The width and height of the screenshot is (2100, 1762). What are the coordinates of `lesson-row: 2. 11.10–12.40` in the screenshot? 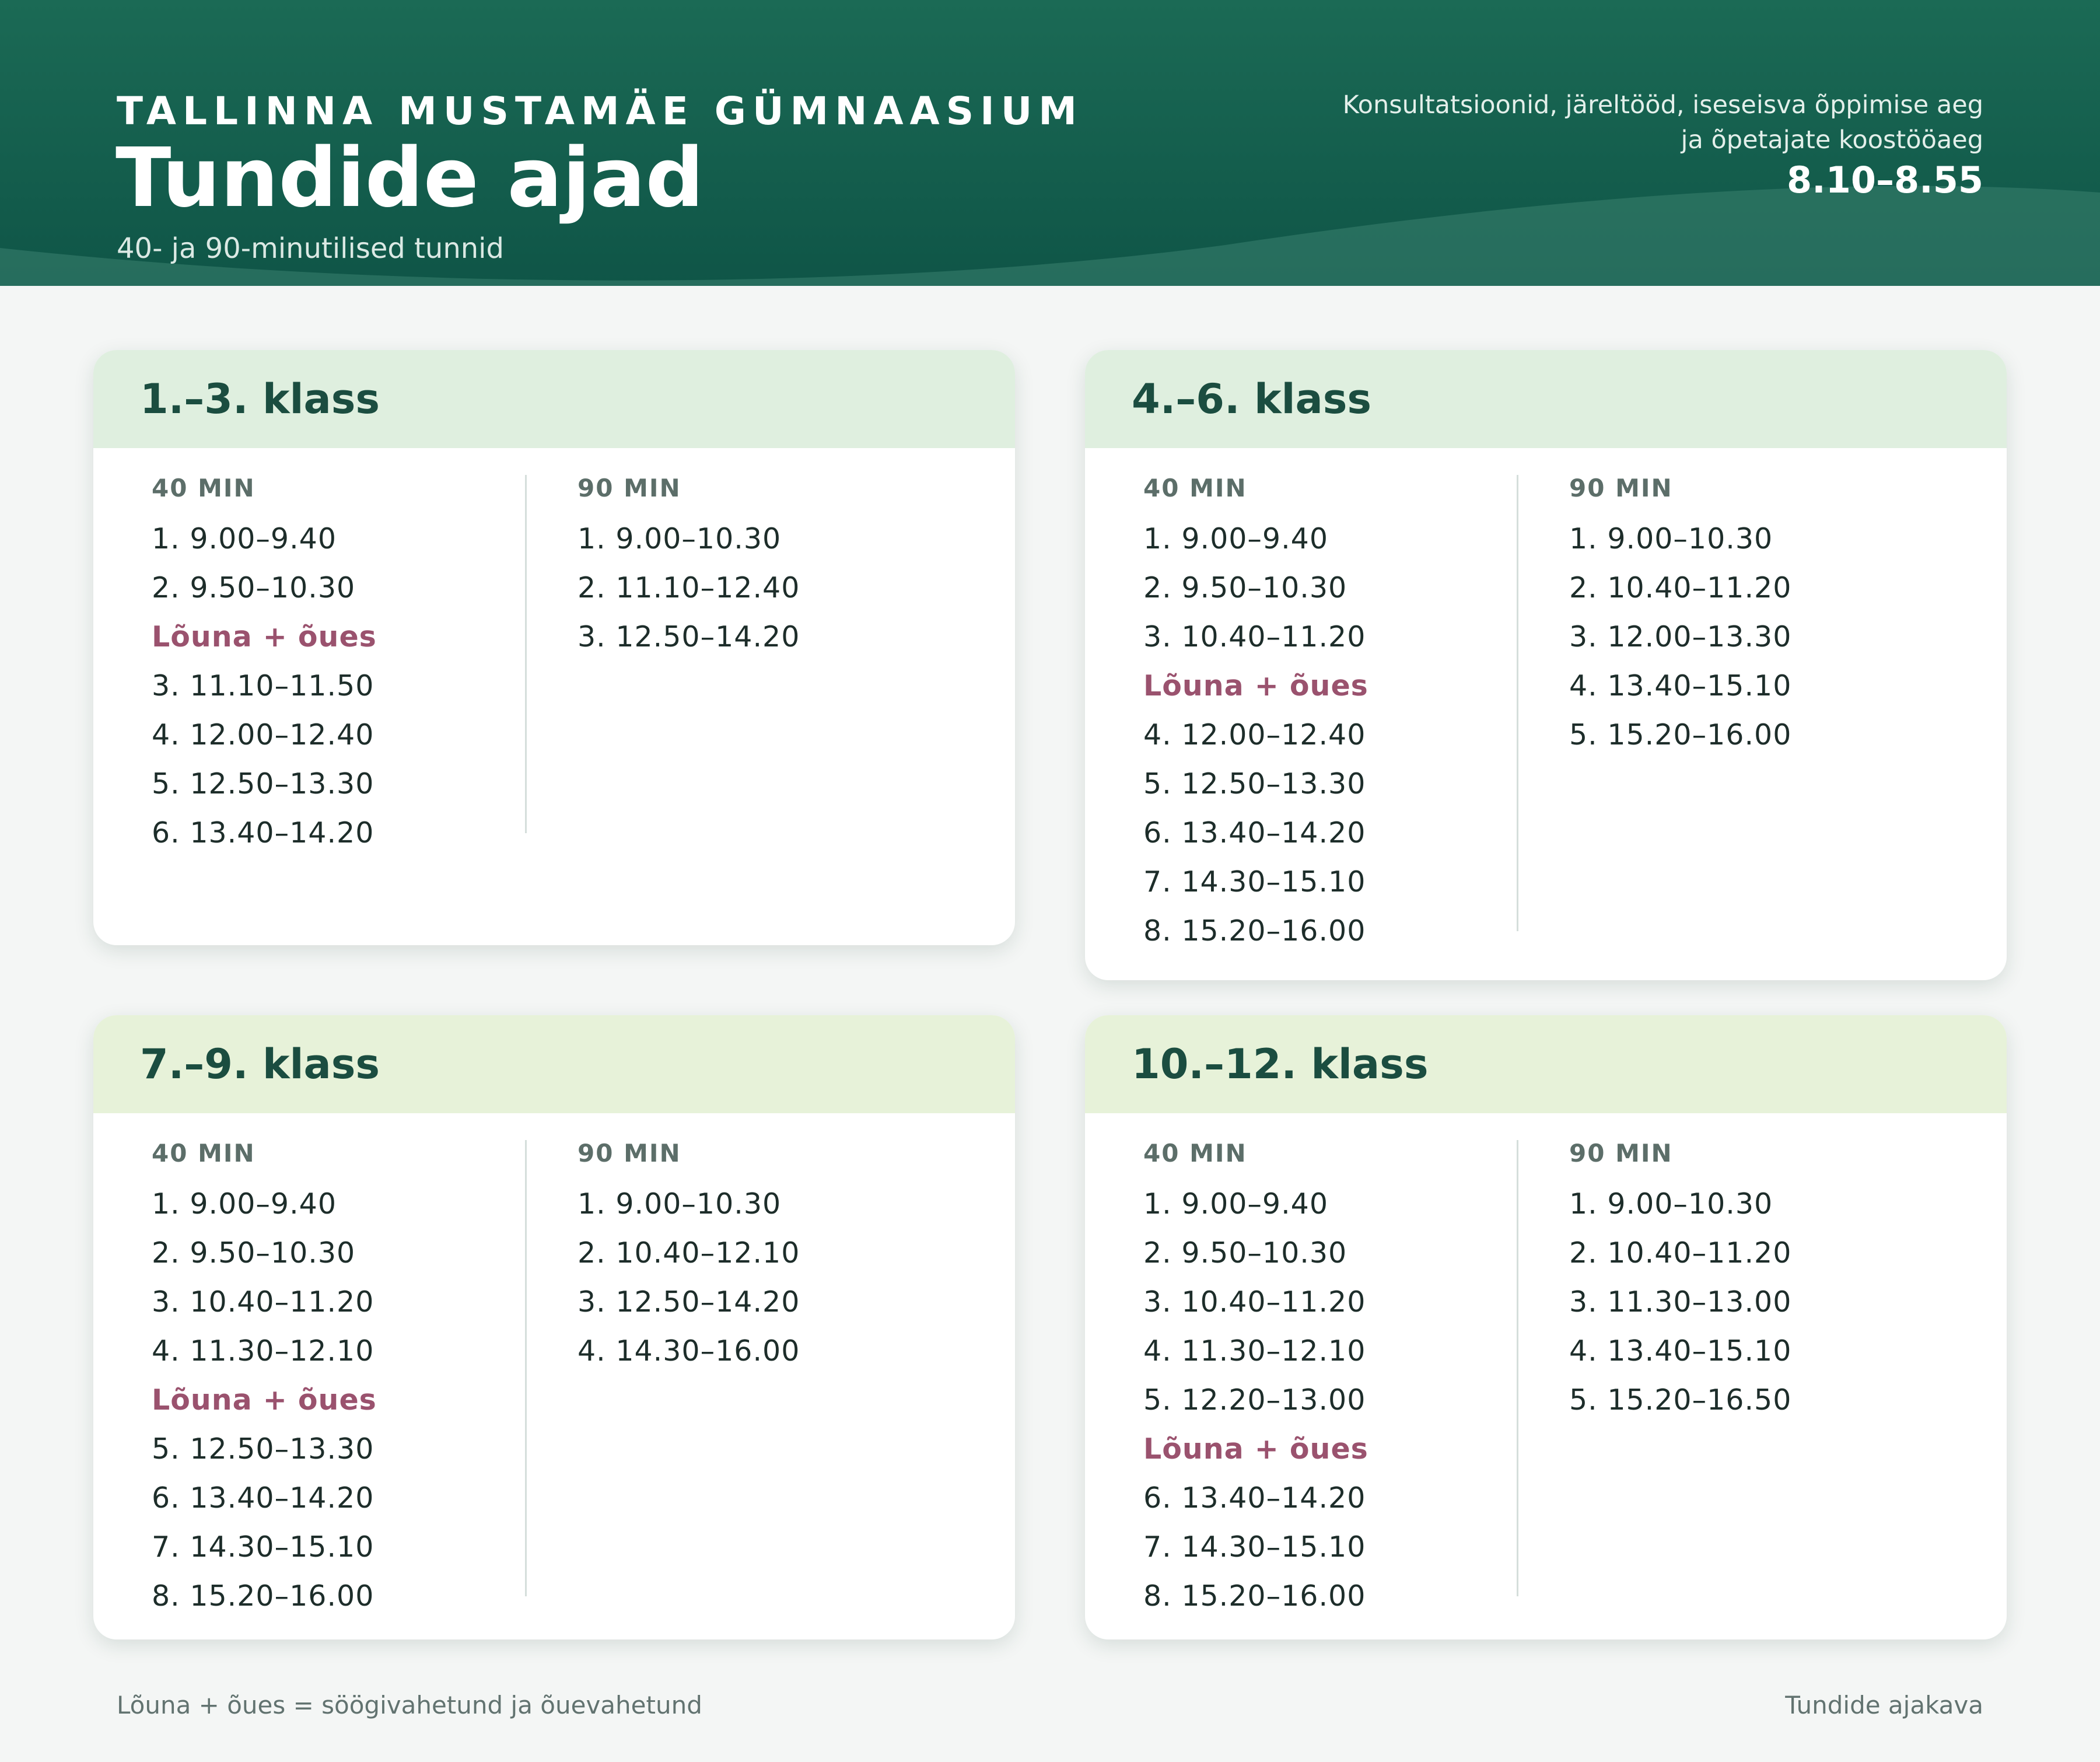 It's located at (689, 587).